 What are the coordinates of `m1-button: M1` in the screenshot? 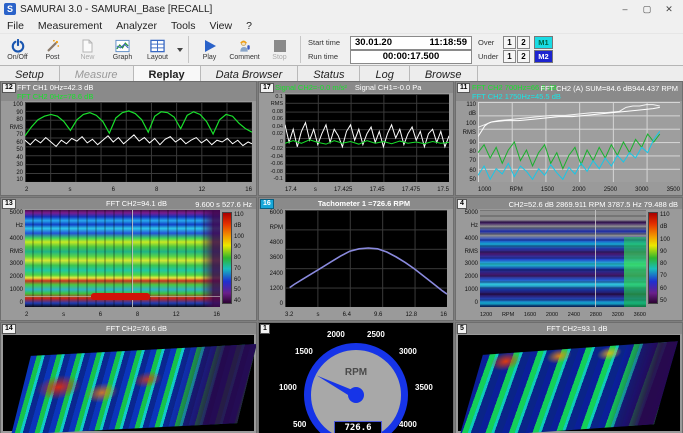 It's located at (543, 42).